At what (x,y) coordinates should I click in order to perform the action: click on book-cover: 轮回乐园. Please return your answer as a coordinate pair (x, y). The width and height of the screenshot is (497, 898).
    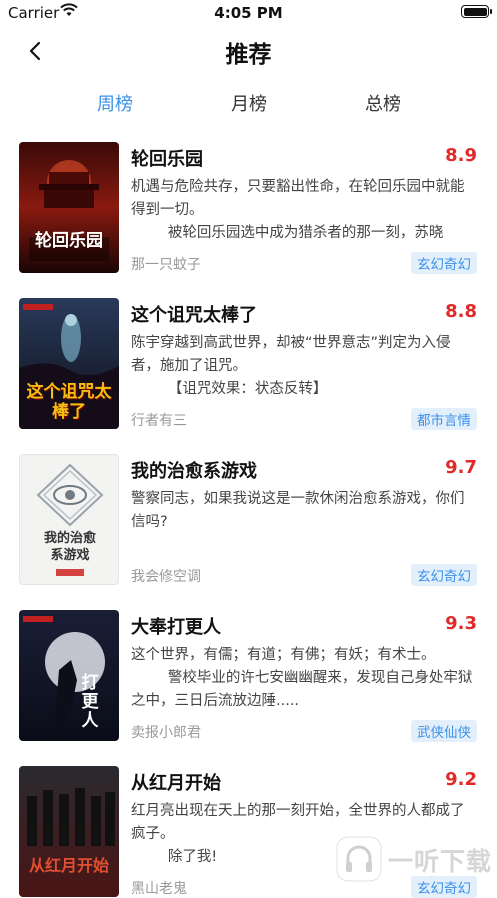
    Looking at the image, I should click on (69, 207).